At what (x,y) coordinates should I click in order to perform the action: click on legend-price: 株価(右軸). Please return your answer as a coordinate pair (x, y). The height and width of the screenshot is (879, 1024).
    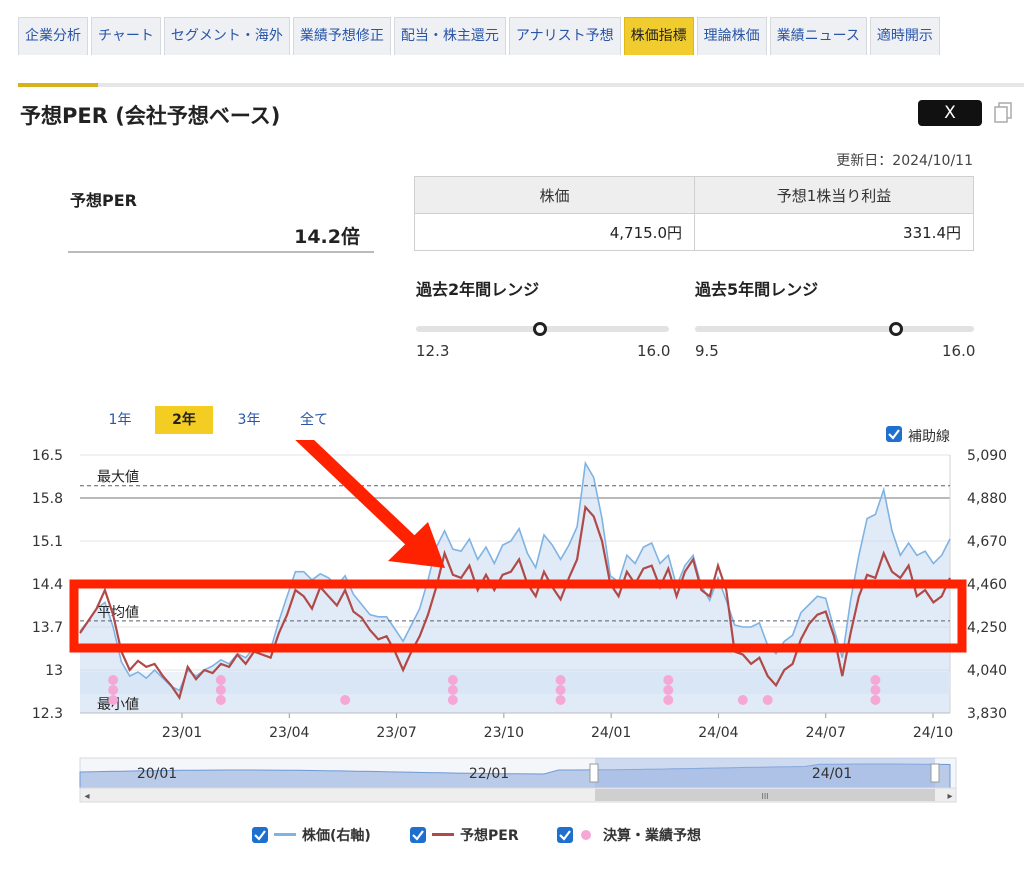
    Looking at the image, I should click on (311, 835).